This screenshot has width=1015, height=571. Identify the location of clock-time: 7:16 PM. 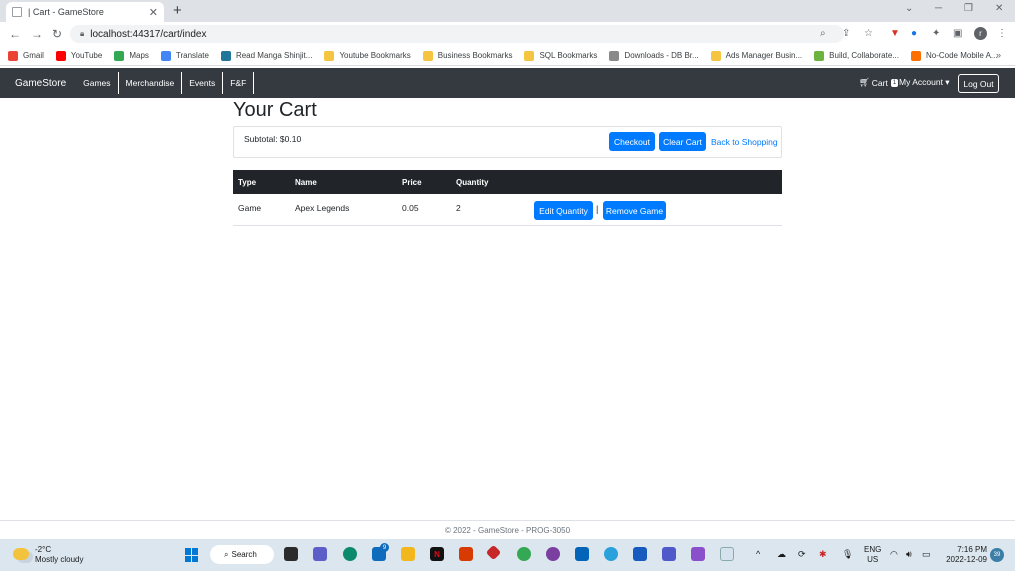
(972, 549).